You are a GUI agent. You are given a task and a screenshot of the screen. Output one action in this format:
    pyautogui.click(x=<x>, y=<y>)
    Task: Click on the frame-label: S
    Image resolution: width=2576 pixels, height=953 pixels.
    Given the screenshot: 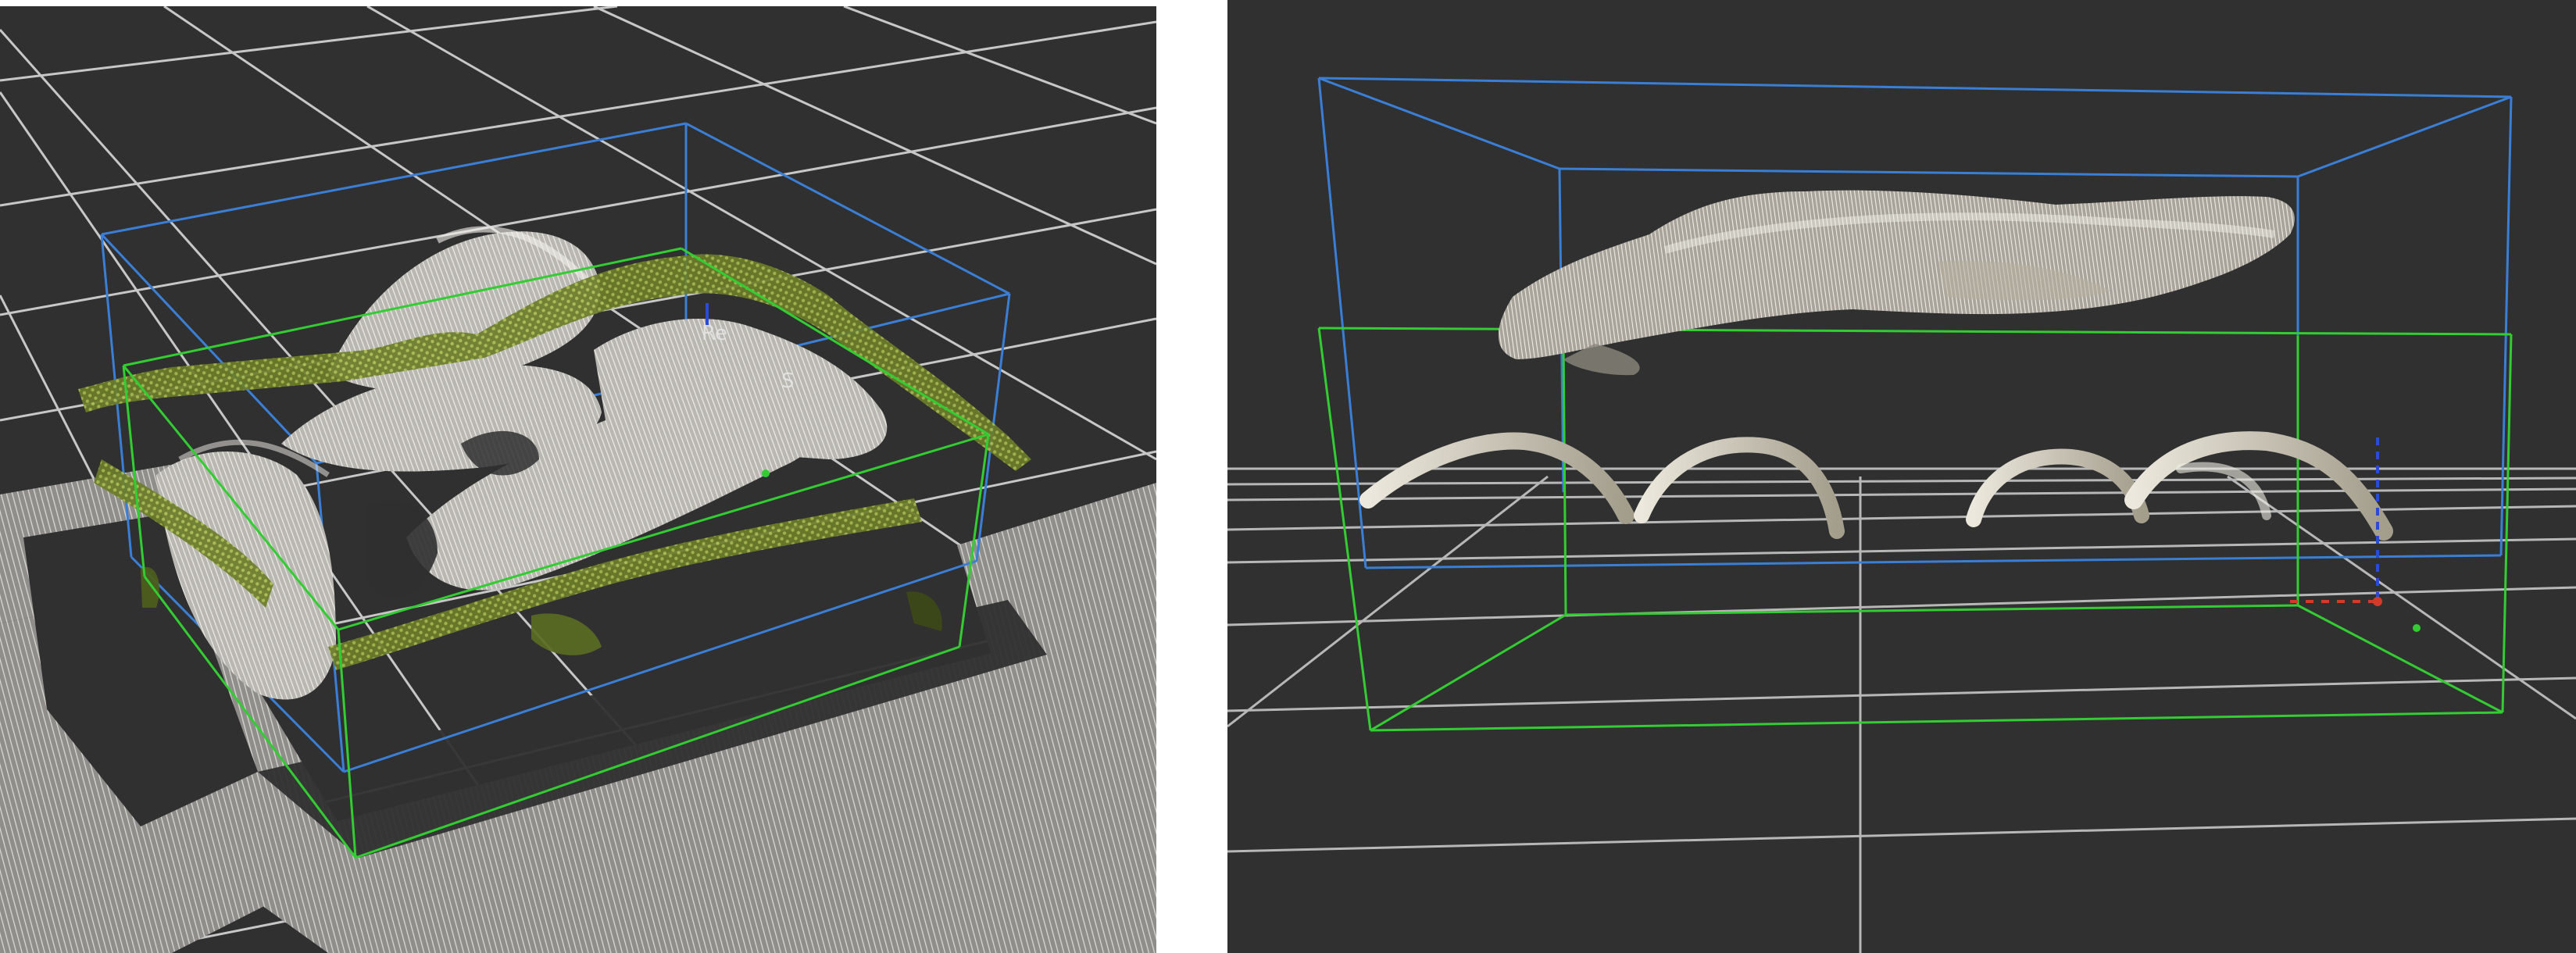 What is the action you would take?
    pyautogui.click(x=788, y=381)
    